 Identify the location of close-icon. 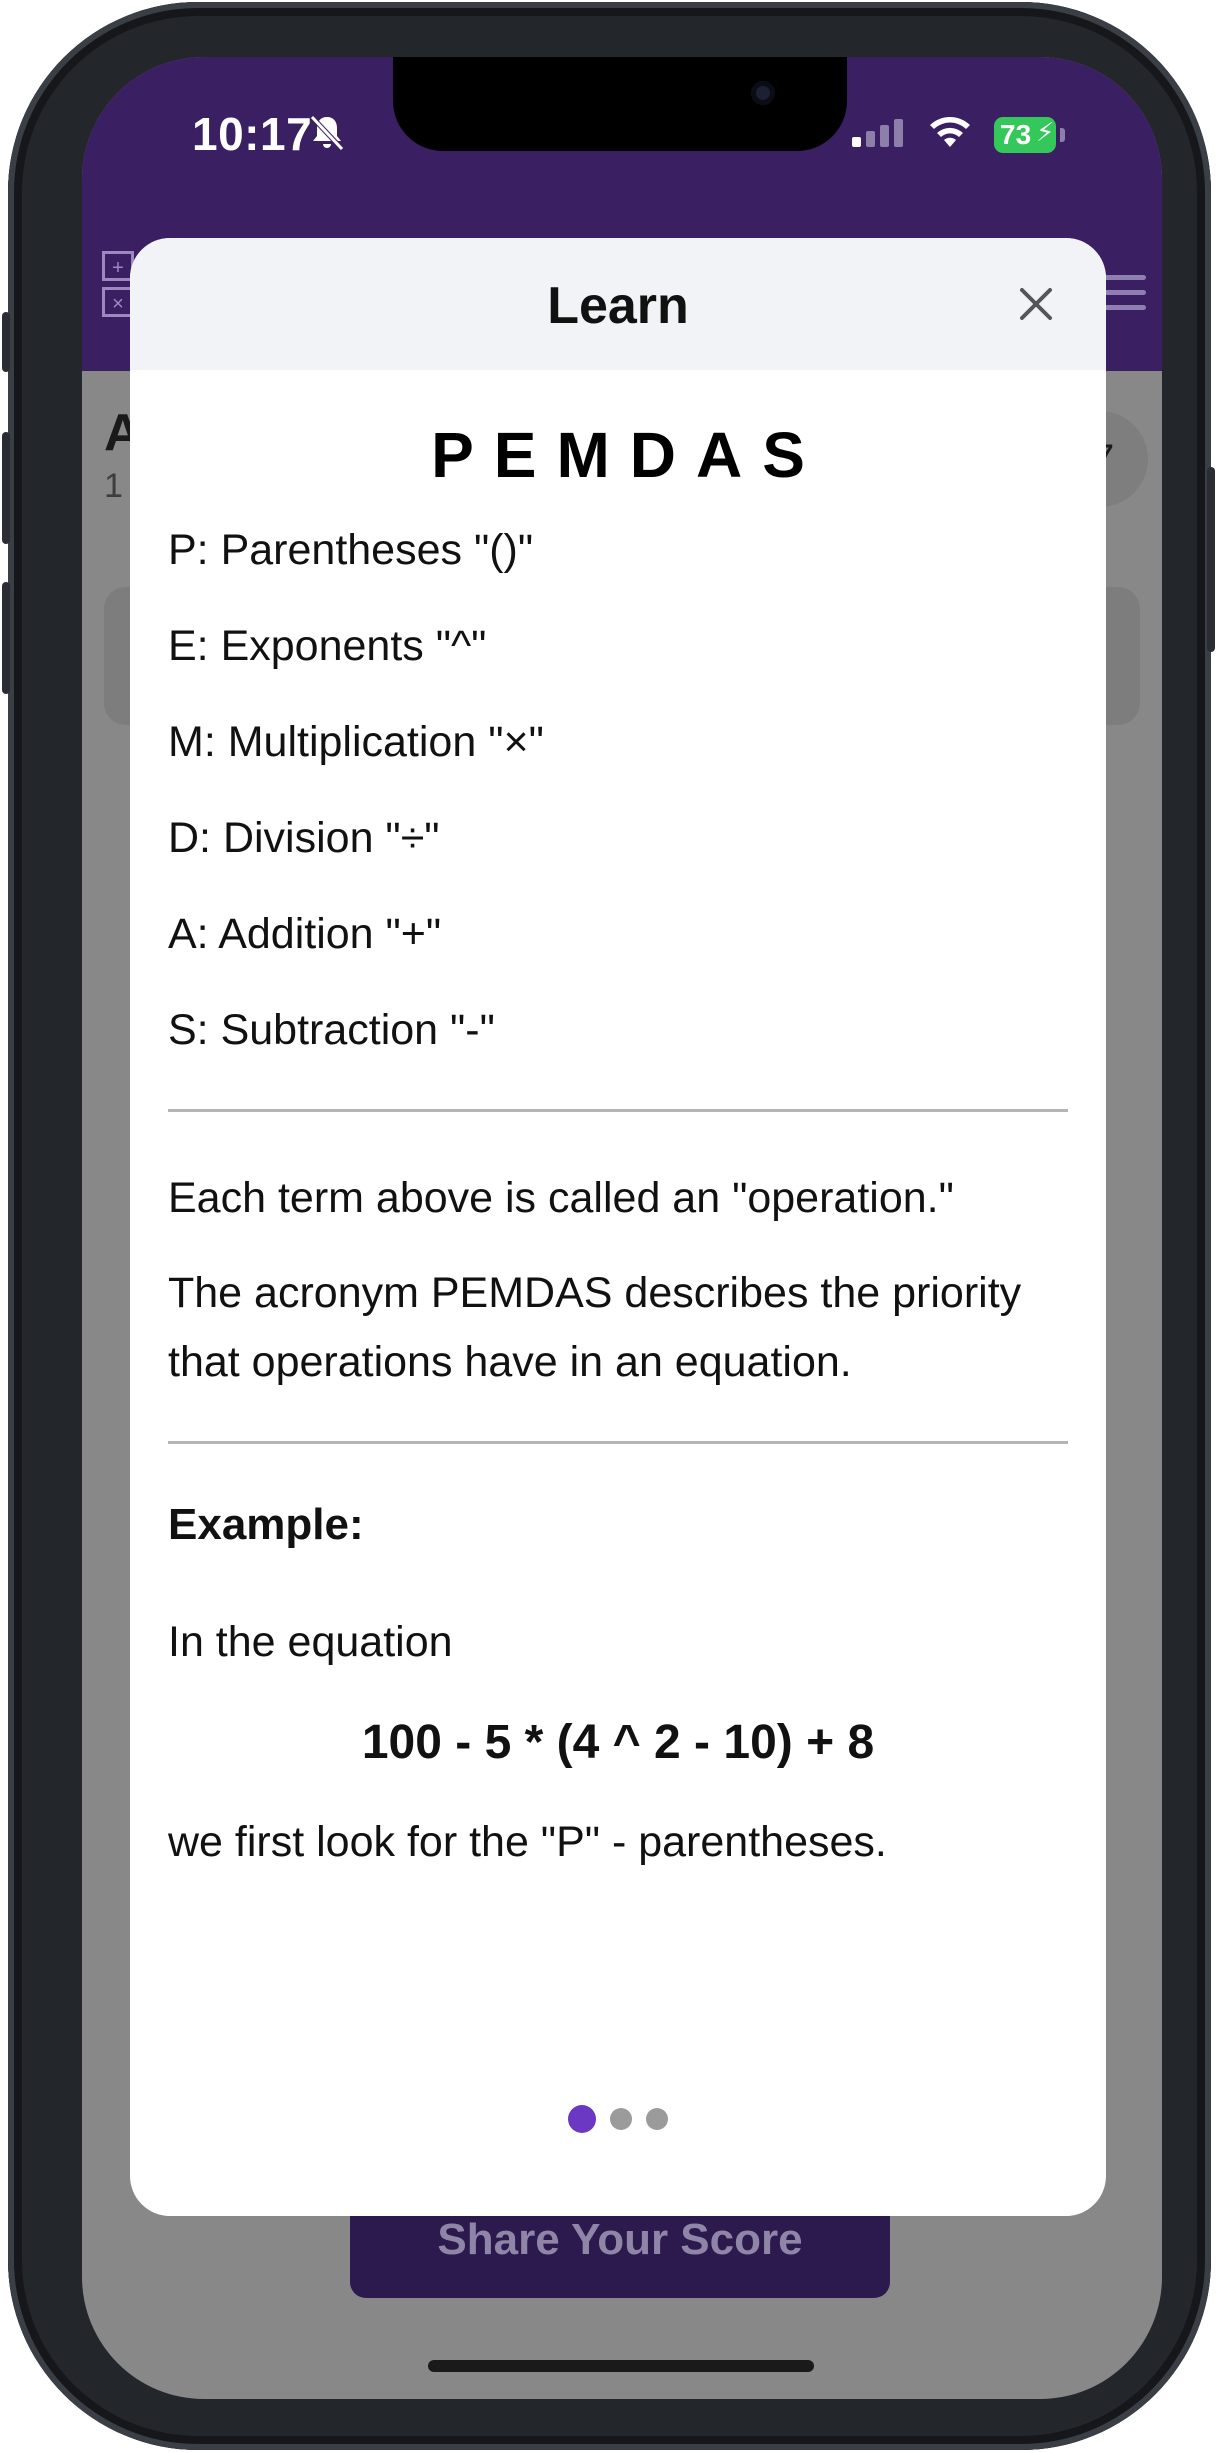
(1036, 304).